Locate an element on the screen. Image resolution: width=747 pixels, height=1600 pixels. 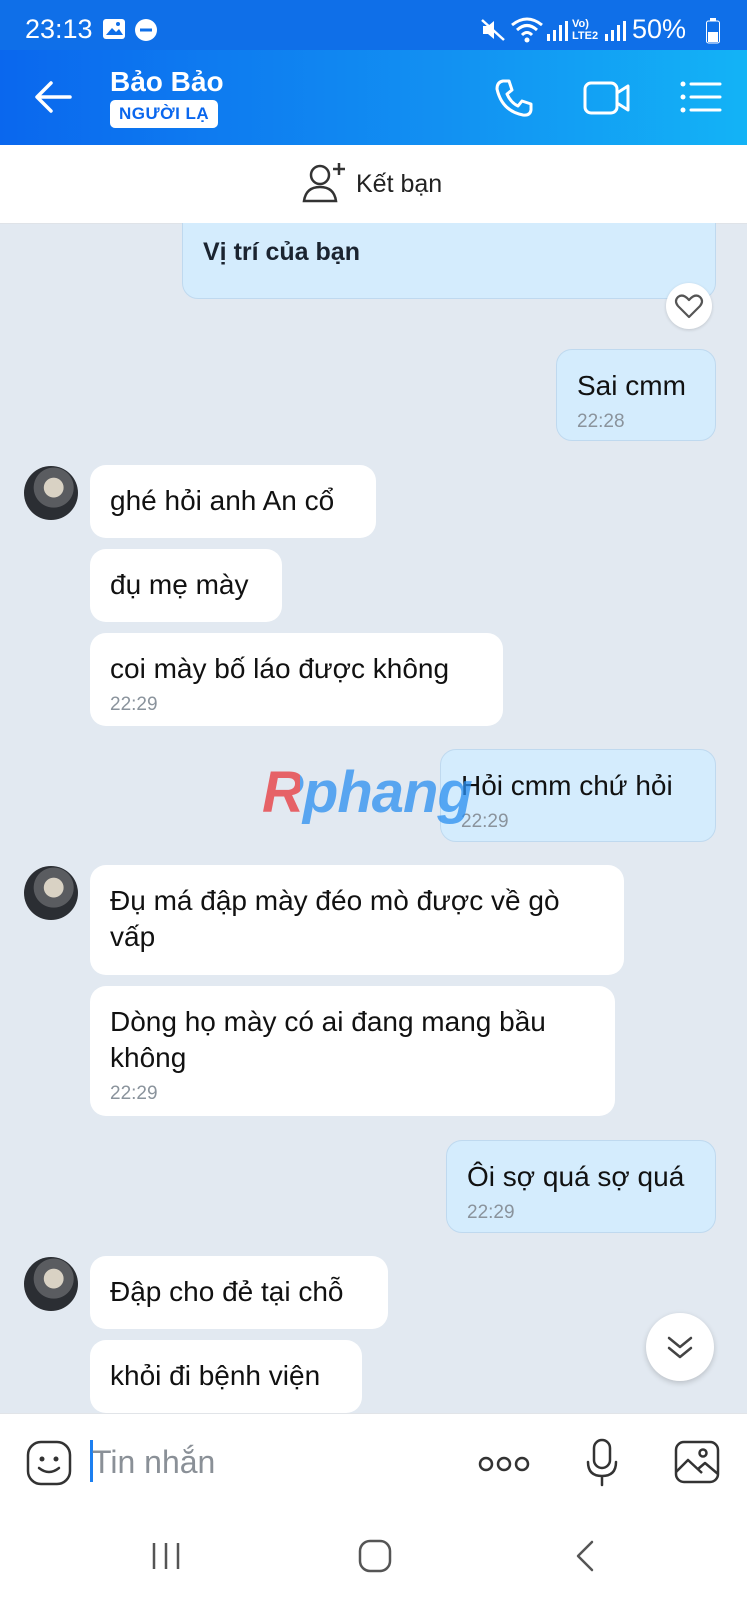
status-time: 23:13 is located at coordinates (59, 29).